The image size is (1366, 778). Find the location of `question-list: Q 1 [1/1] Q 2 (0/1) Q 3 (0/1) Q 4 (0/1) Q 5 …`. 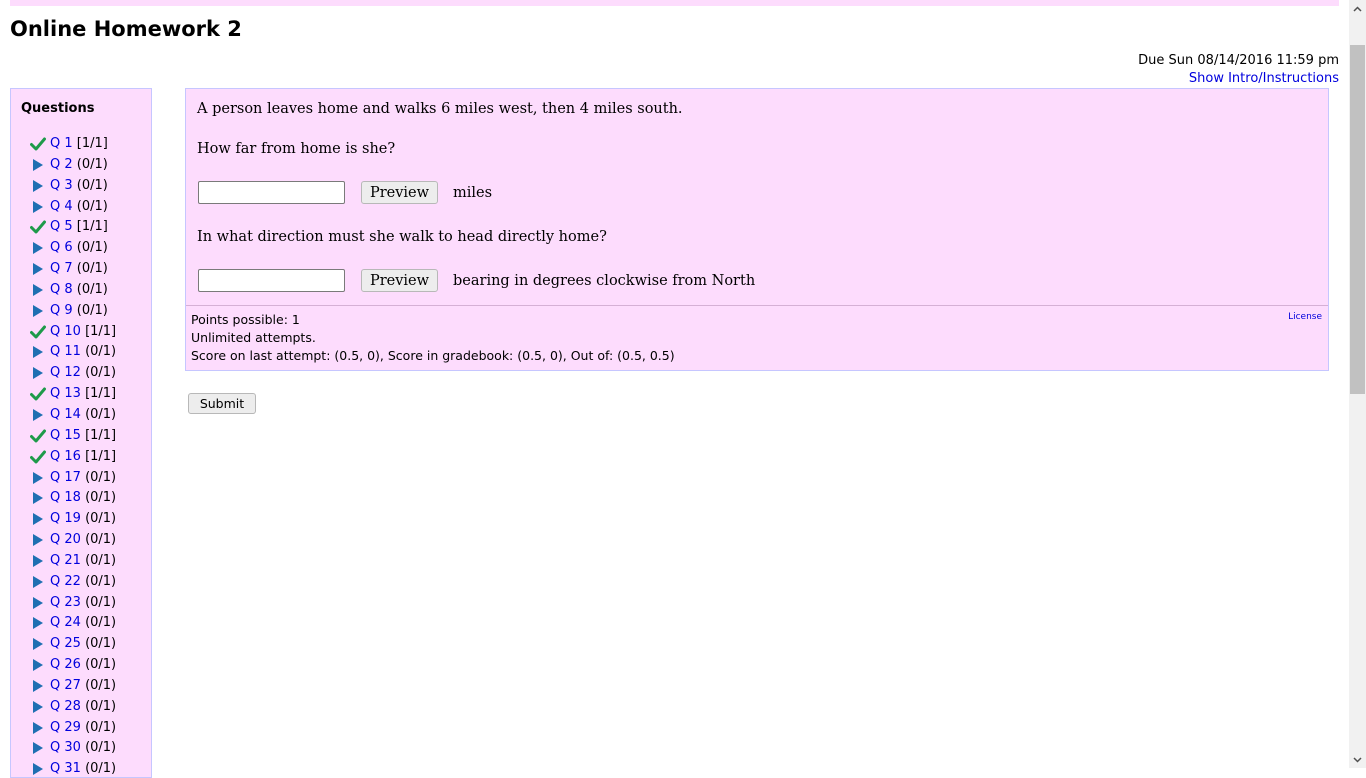

question-list: Q 1 [1/1] Q 2 (0/1) Q 3 (0/1) Q 4 (0/1) Q 5 … is located at coordinates (81, 456).